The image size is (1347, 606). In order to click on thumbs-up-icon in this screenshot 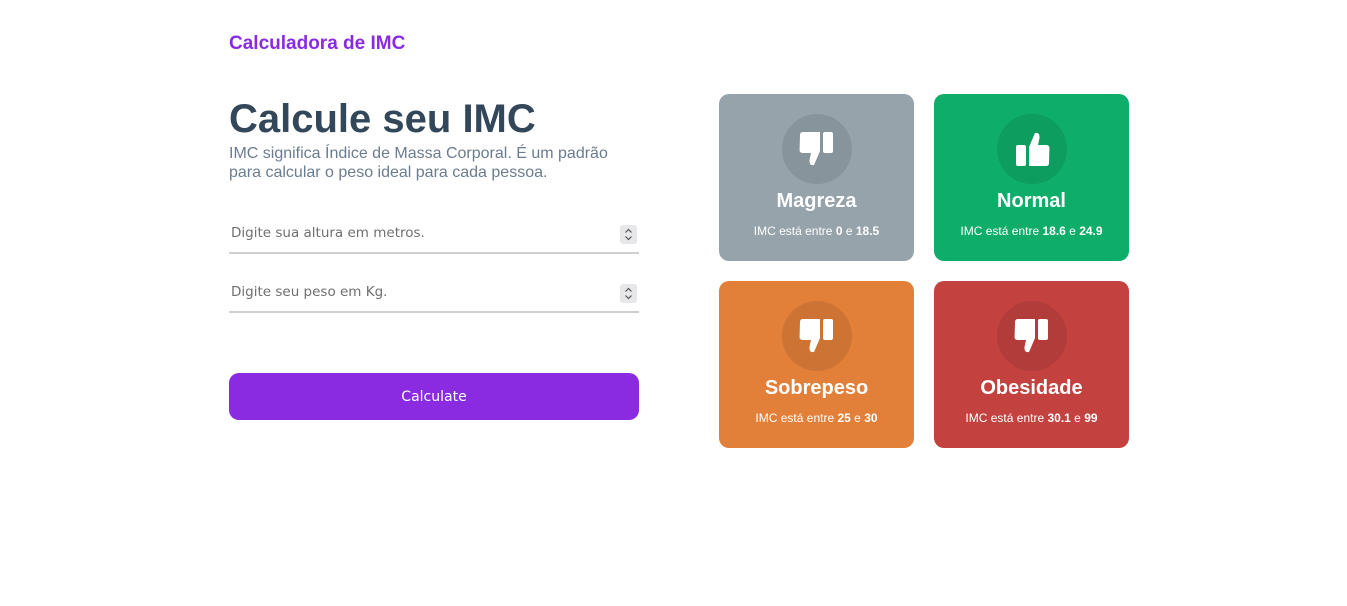, I will do `click(1032, 149)`.